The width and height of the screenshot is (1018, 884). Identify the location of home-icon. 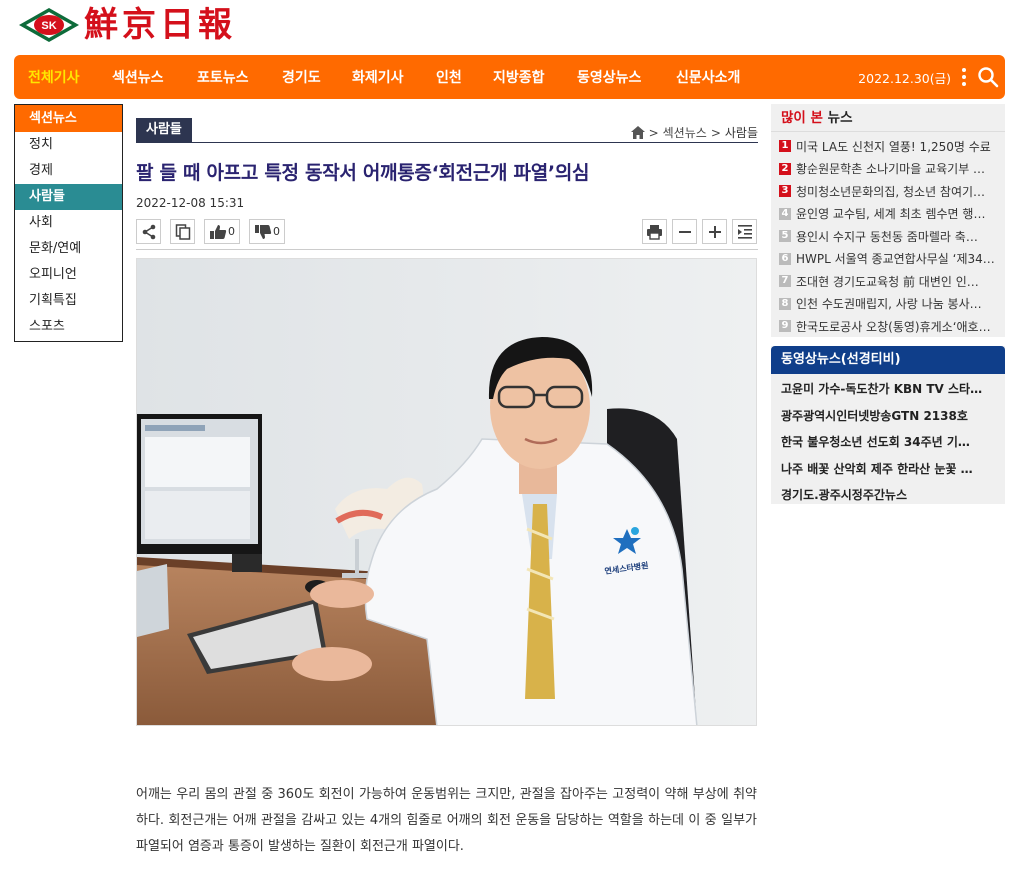
(637, 132).